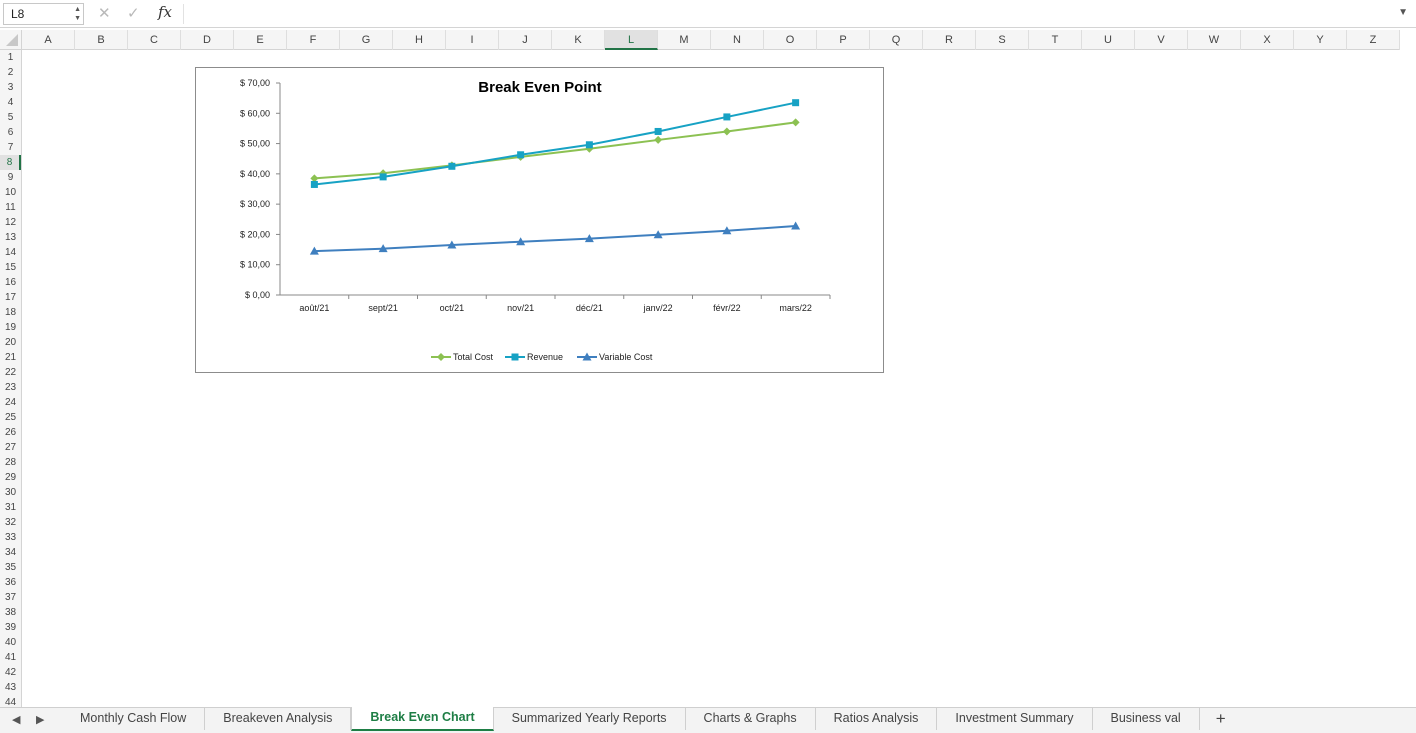 This screenshot has height=733, width=1416. I want to click on column-header-x: X, so click(1267, 40).